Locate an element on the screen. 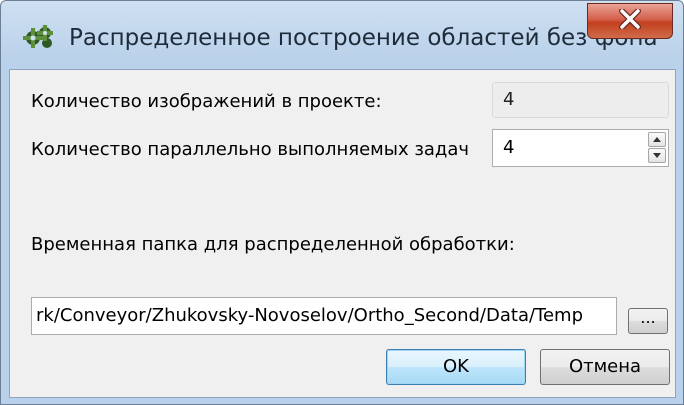  close-icon is located at coordinates (630, 20).